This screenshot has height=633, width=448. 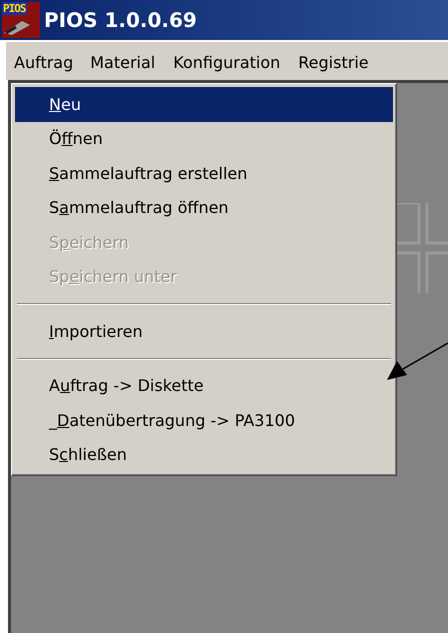 What do you see at coordinates (204, 331) in the screenshot?
I see `menu-item: Importieren` at bounding box center [204, 331].